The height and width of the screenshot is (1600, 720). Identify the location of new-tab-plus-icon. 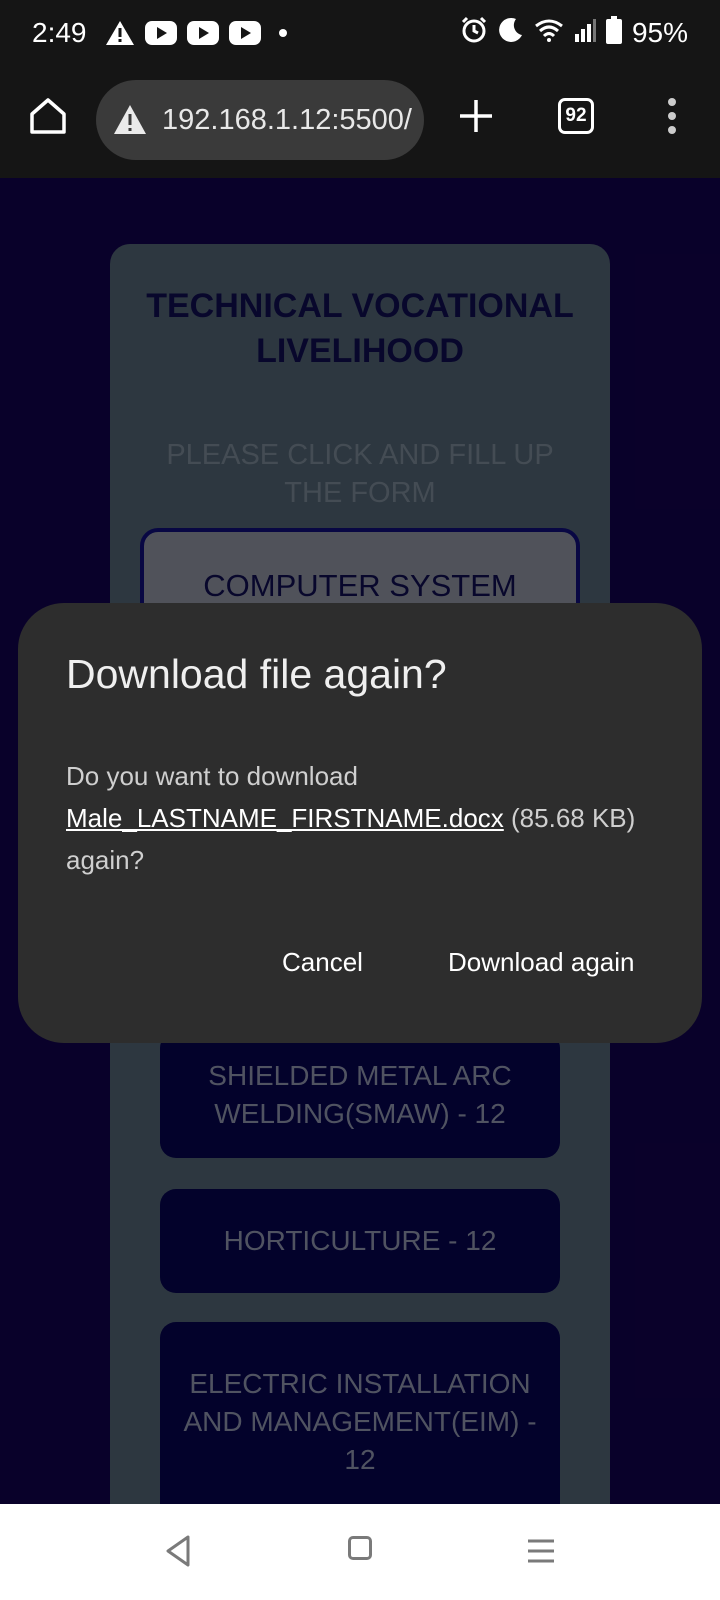
(476, 116).